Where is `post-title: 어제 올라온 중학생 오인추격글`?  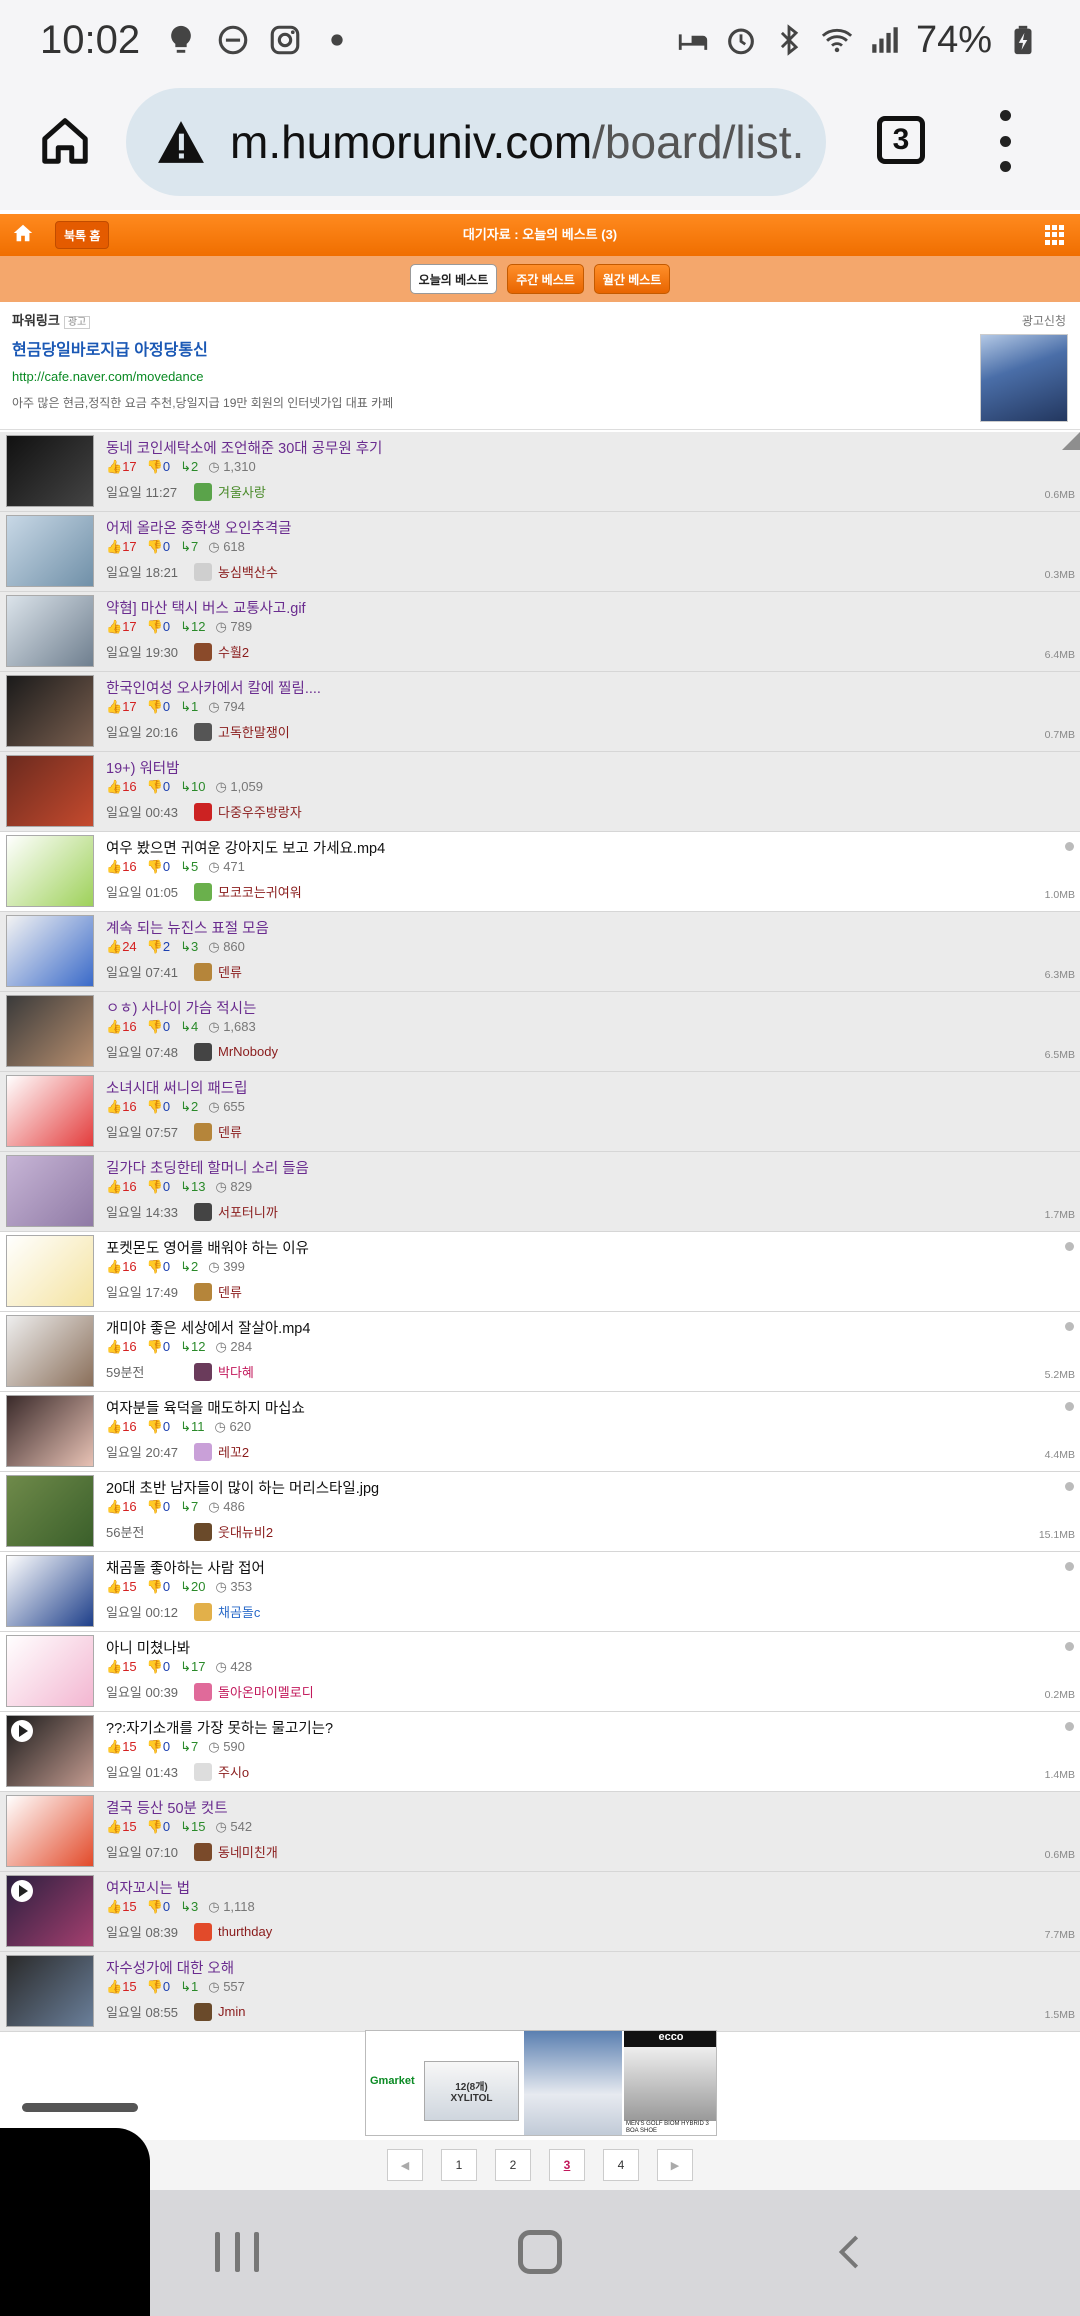 post-title: 어제 올라온 중학생 오인추격글 is located at coordinates (199, 527).